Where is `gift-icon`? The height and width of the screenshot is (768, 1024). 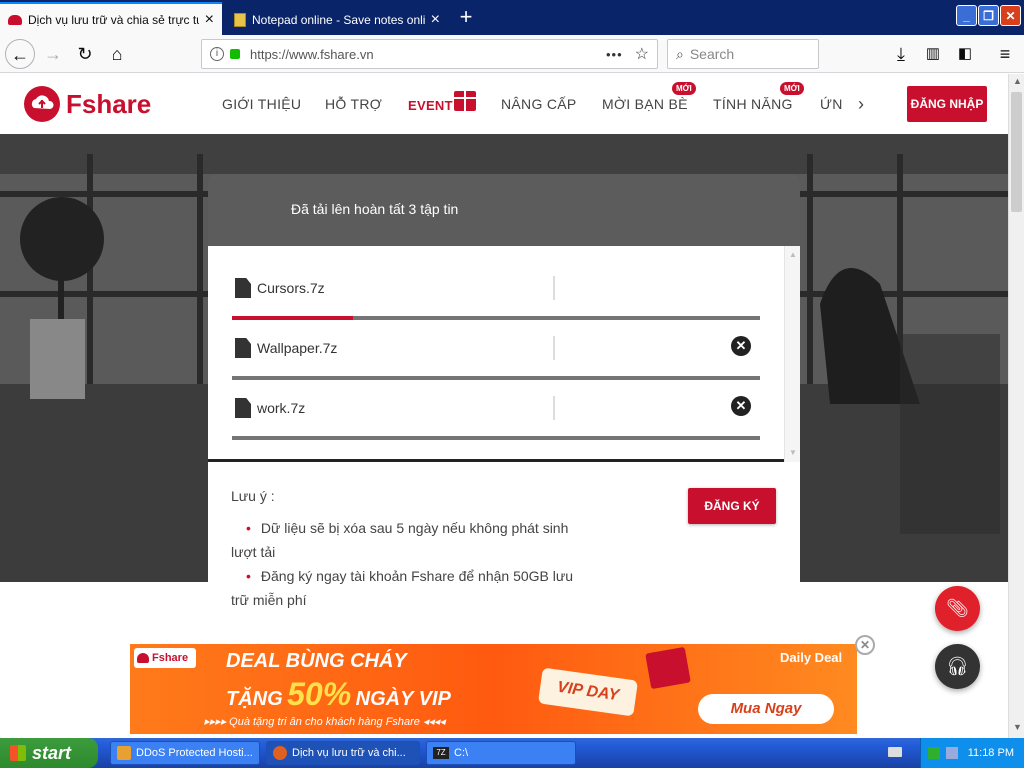
gift-icon is located at coordinates (668, 668).